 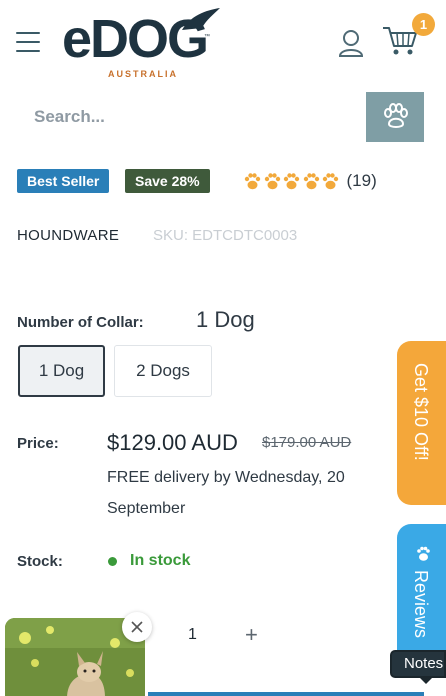 What do you see at coordinates (80, 322) in the screenshot?
I see `variant-label: Number of Collar:` at bounding box center [80, 322].